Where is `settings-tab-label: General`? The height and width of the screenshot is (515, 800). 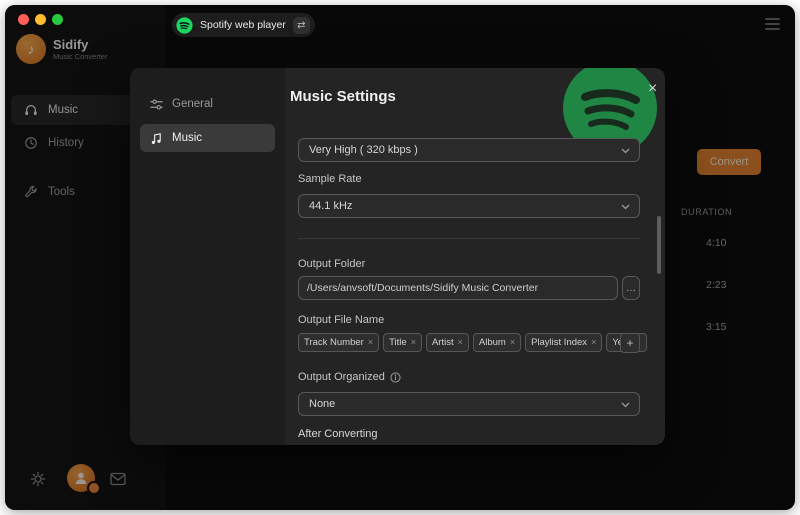 settings-tab-label: General is located at coordinates (192, 104).